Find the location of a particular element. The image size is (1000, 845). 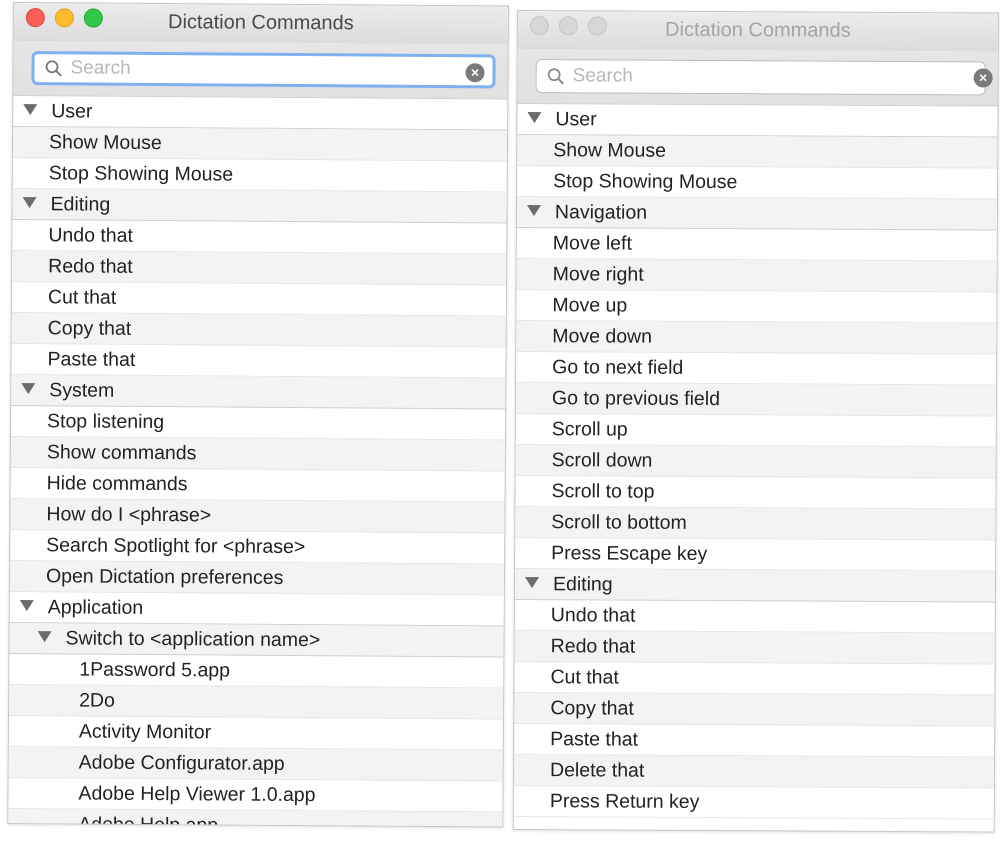

command-label: Go to next field is located at coordinates (618, 367).